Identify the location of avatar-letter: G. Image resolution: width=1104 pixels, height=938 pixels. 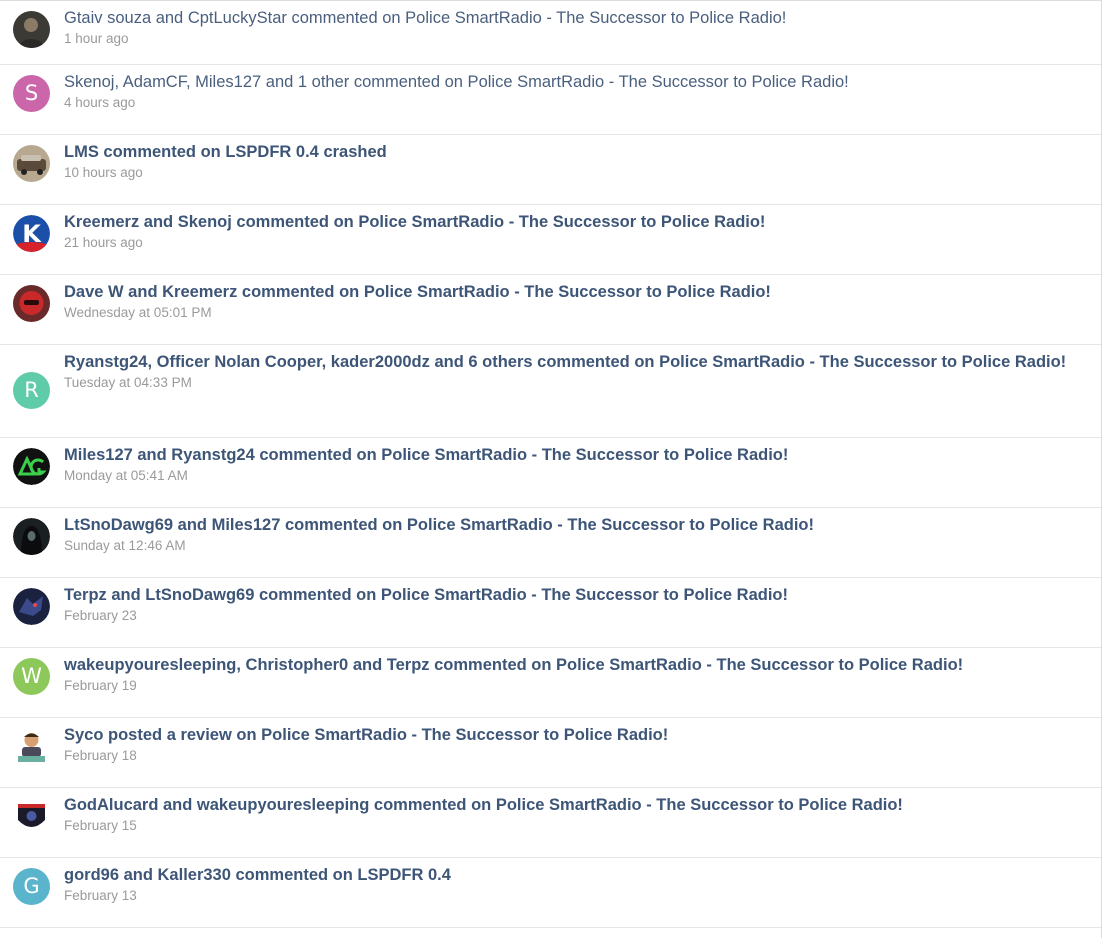
(31, 886).